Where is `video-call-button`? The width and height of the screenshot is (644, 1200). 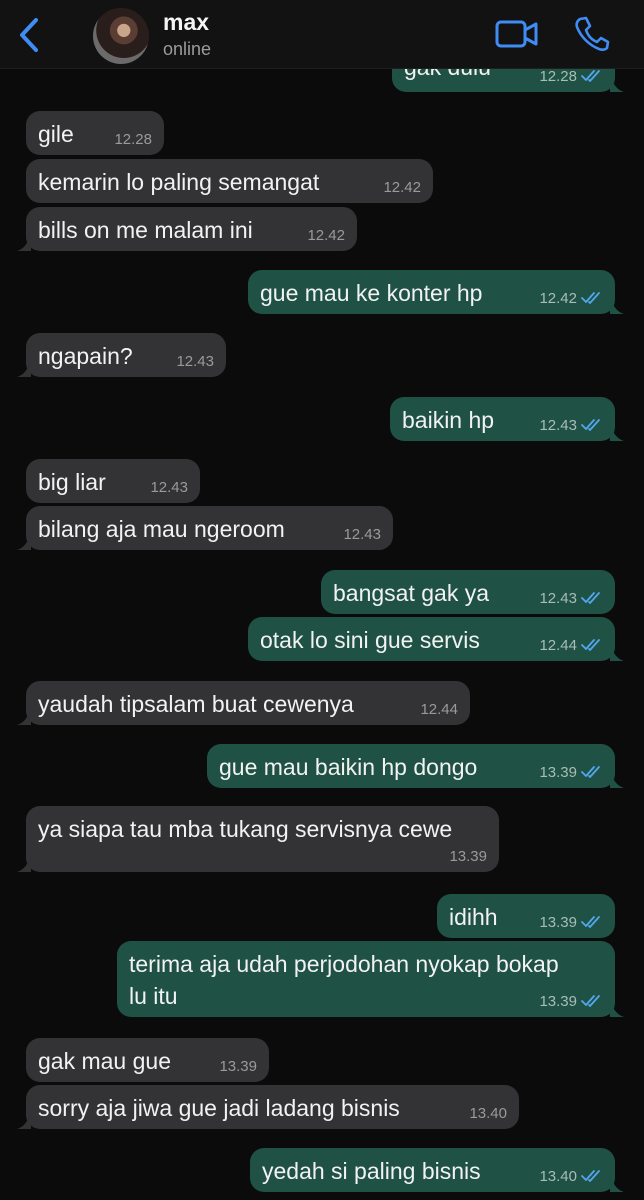
video-call-button is located at coordinates (517, 34).